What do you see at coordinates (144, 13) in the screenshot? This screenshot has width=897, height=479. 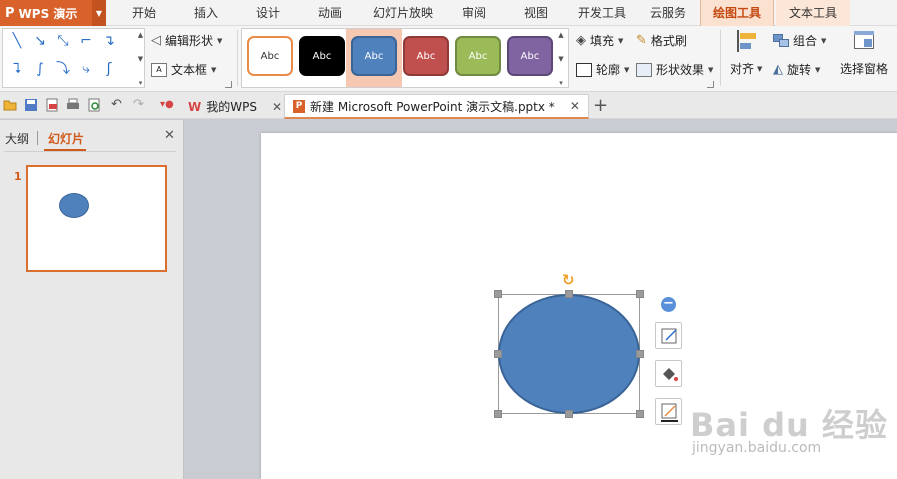 I see `tab-home: 开始` at bounding box center [144, 13].